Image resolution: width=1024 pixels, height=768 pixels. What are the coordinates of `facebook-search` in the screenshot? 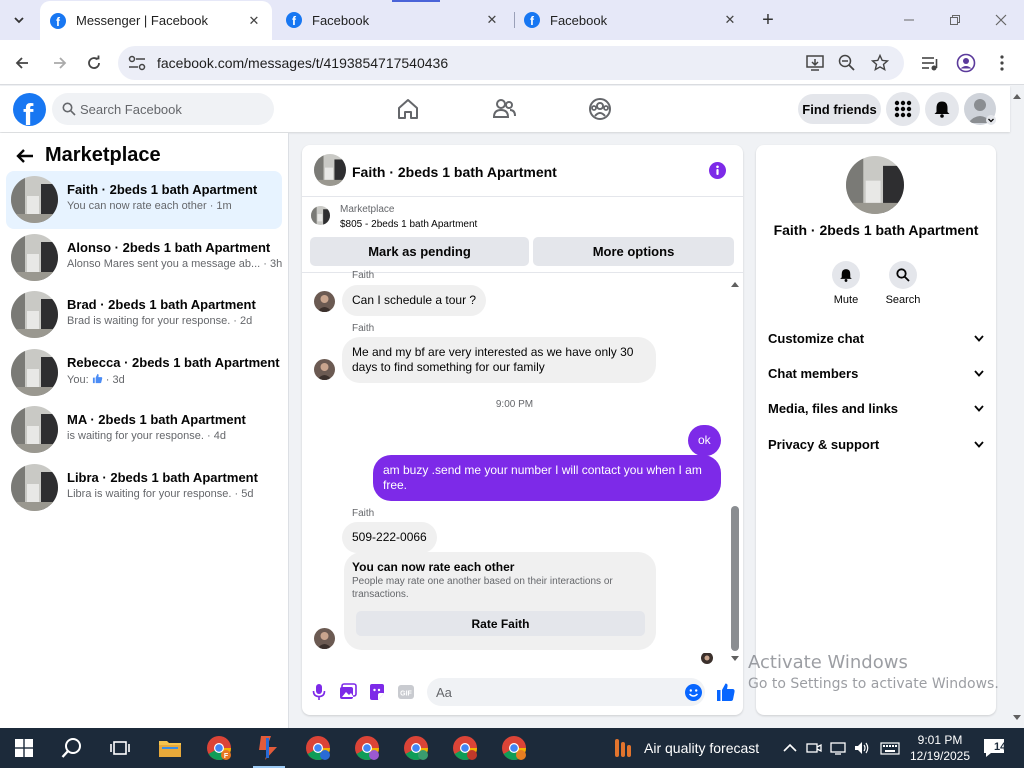 It's located at (163, 109).